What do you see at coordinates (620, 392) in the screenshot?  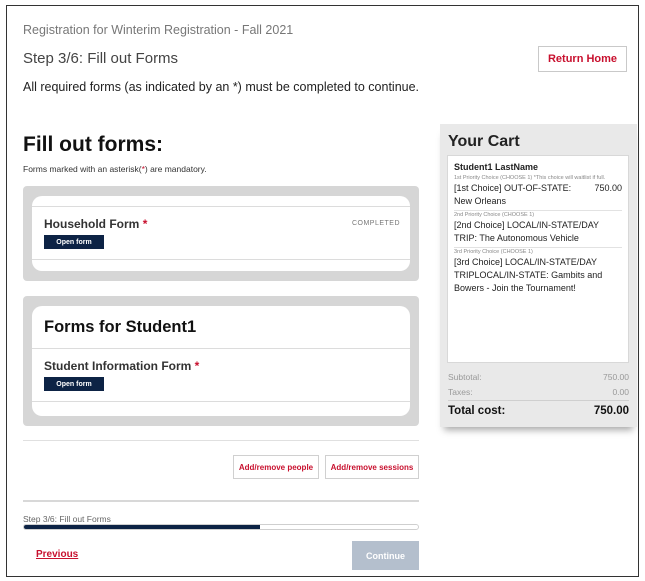 I see `taxes-value: 0.00` at bounding box center [620, 392].